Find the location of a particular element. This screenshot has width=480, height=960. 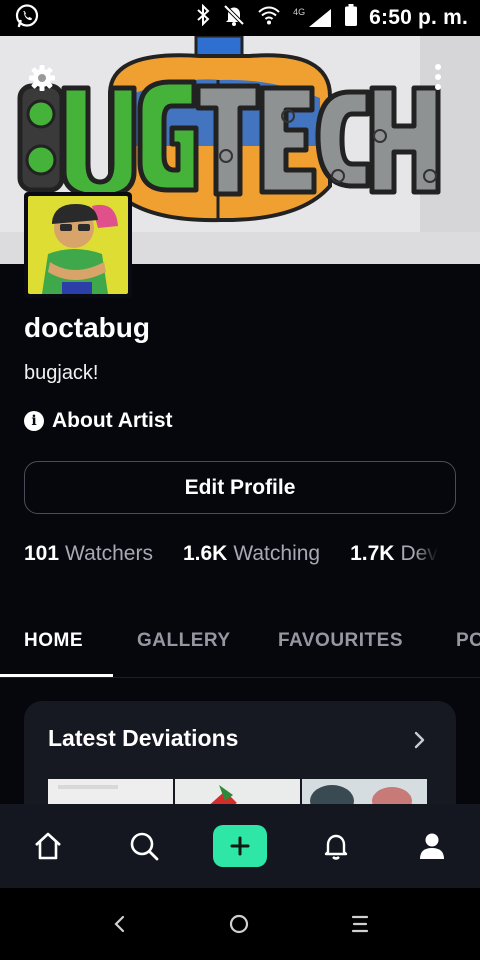

tabs-divider is located at coordinates (240, 677).